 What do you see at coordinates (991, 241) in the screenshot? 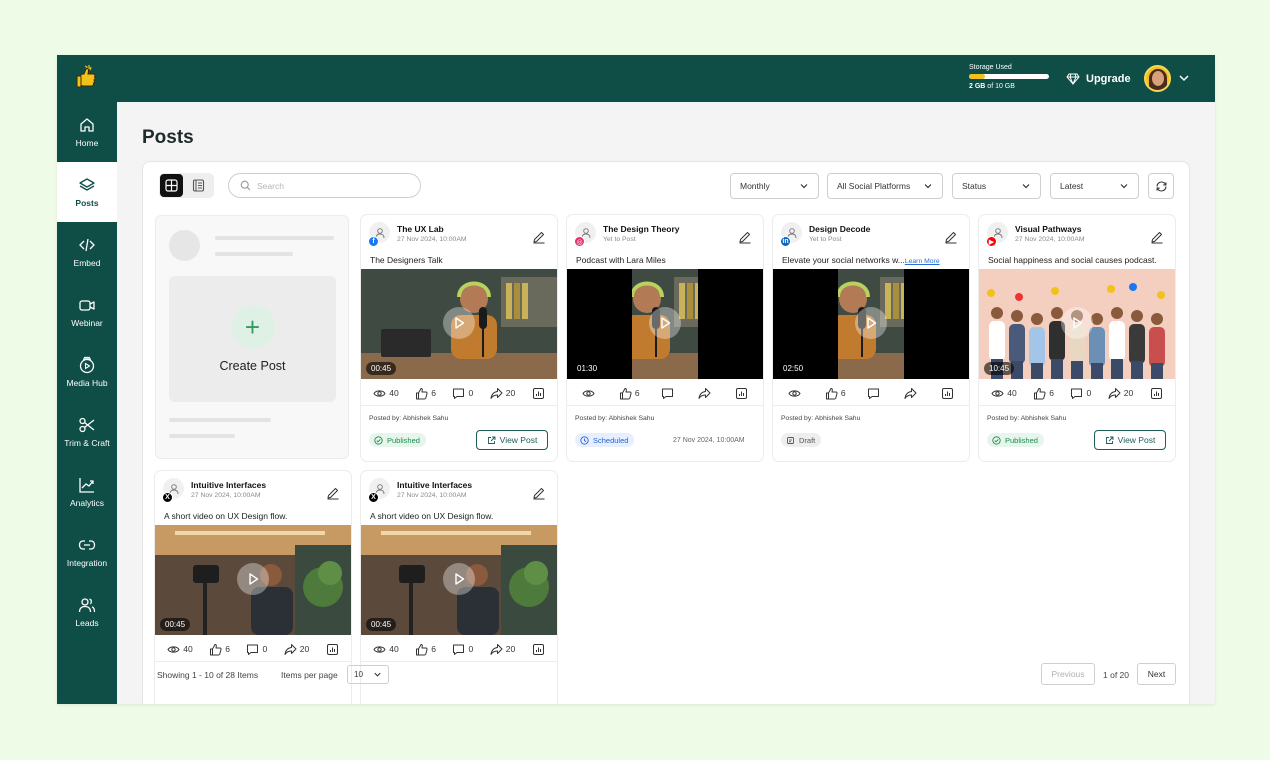
I see `youtube-icon: ▶` at bounding box center [991, 241].